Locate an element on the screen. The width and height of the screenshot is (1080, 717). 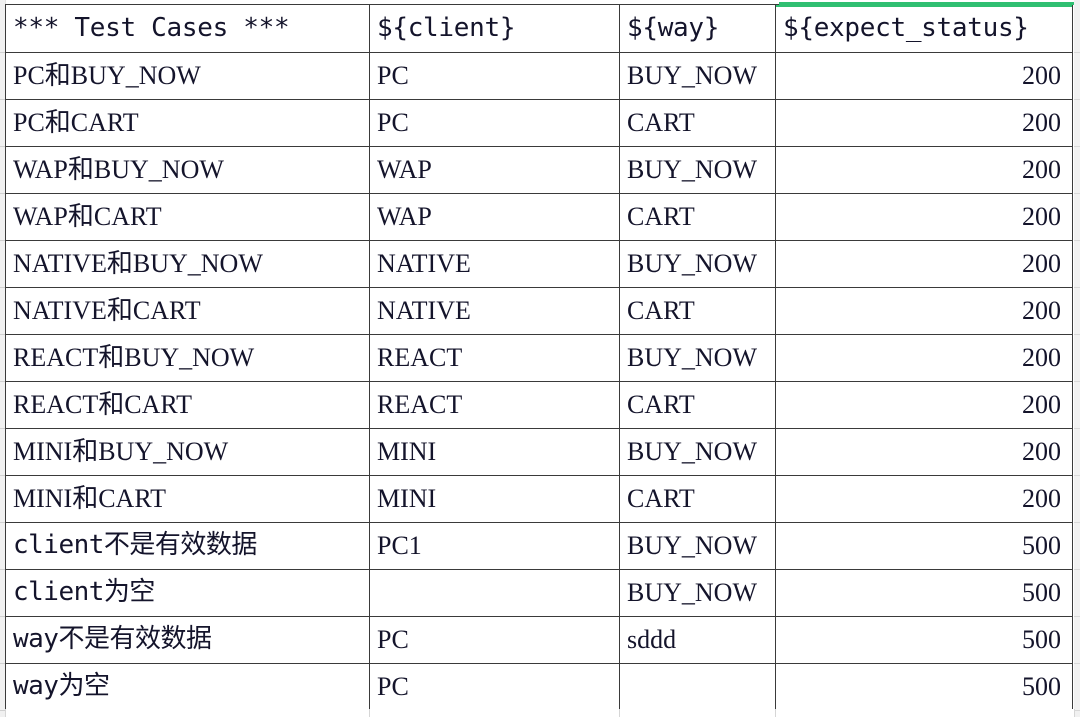
table-row: MINI和BUY_NOW MINI BUY_NOW 200 is located at coordinates (539, 452).